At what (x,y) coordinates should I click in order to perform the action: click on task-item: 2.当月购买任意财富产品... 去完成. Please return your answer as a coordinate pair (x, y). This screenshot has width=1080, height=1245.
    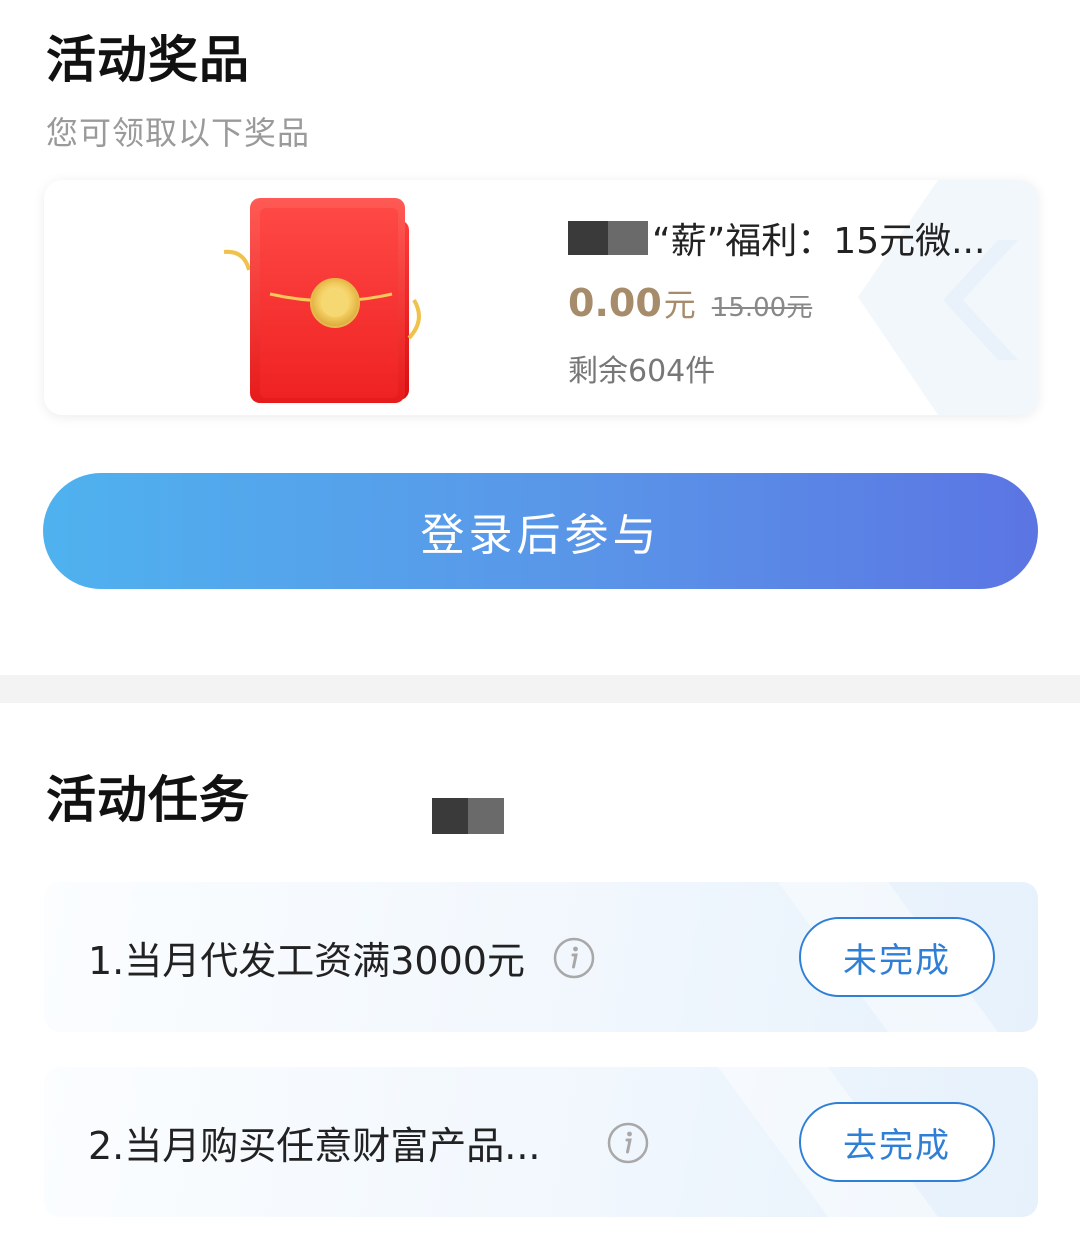
    Looking at the image, I should click on (541, 1142).